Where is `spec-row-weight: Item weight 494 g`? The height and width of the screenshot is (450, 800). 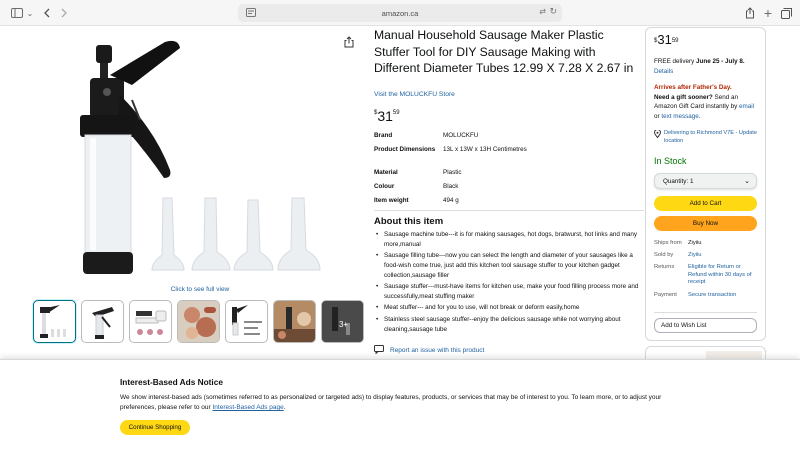 spec-row-weight: Item weight 494 g is located at coordinates (509, 203).